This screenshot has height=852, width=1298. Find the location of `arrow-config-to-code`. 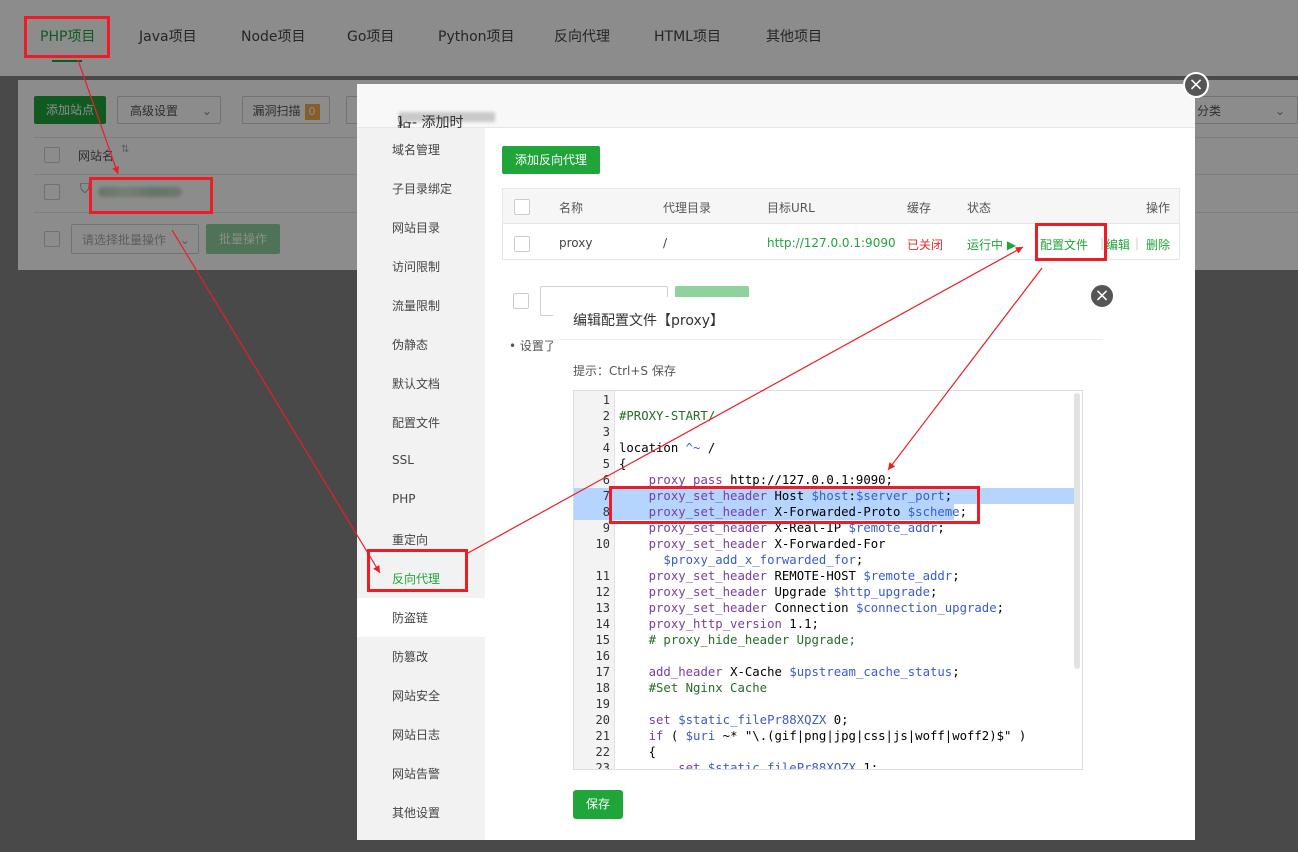

arrow-config-to-code is located at coordinates (965, 369).